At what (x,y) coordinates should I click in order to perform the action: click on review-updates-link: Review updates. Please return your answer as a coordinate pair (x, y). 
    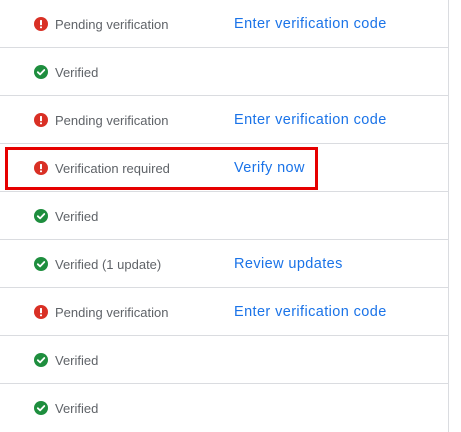
    Looking at the image, I should click on (288, 264).